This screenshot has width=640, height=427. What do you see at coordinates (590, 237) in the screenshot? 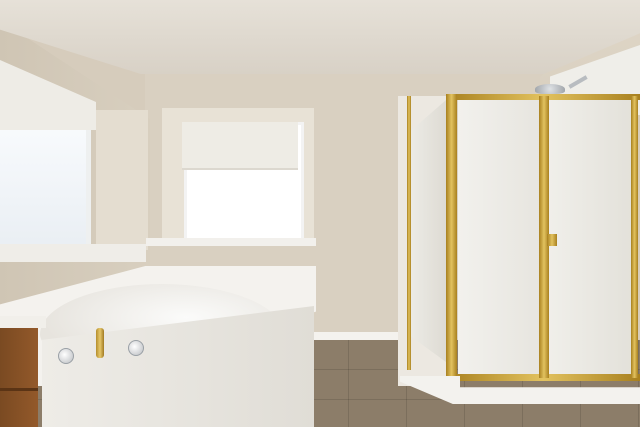
I see `shower-glass-door` at bounding box center [590, 237].